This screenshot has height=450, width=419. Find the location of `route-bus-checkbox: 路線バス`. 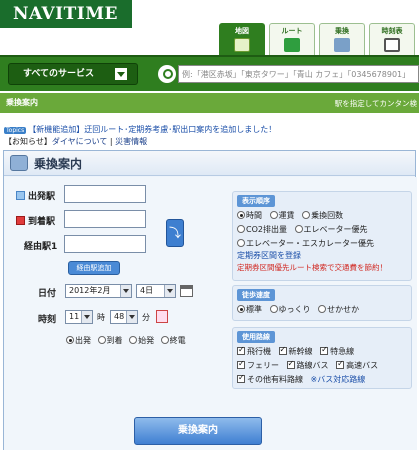

route-bus-checkbox: 路線バス is located at coordinates (307, 364).